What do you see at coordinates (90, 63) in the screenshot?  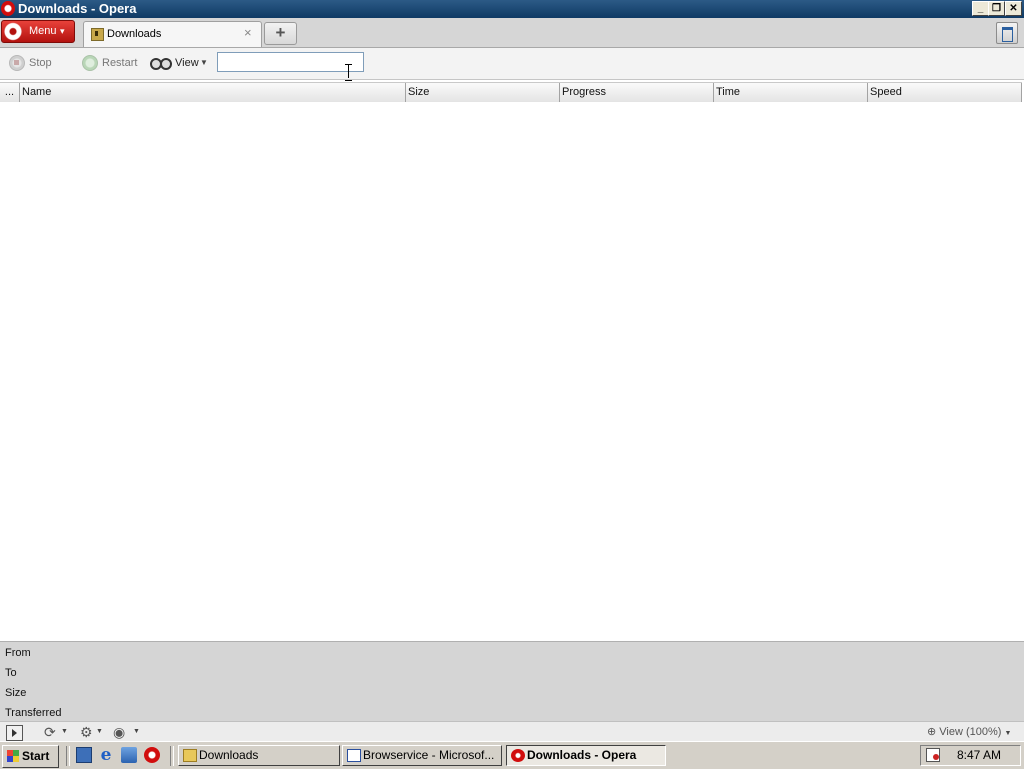 I see `restart-icon` at bounding box center [90, 63].